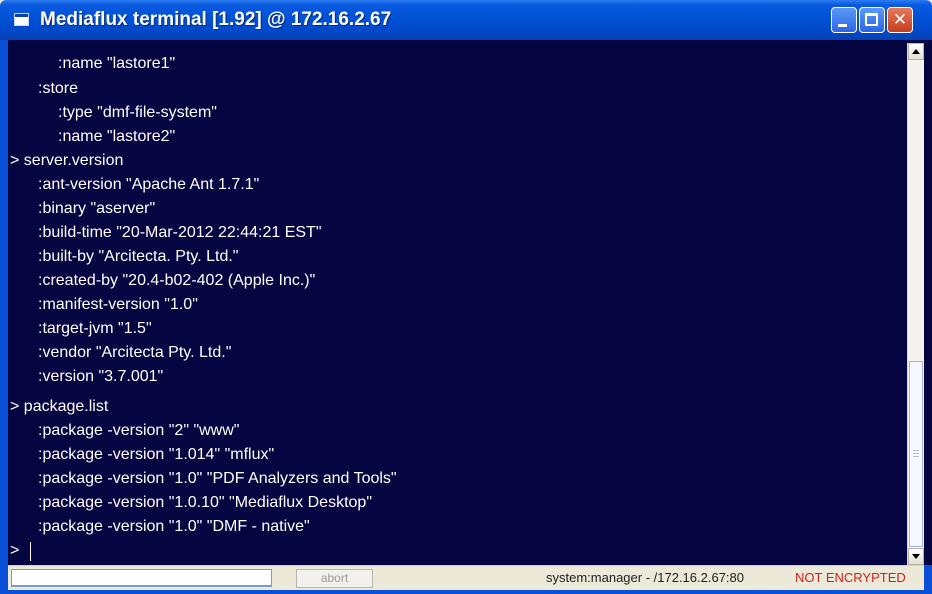  What do you see at coordinates (844, 20) in the screenshot?
I see `minimize-button` at bounding box center [844, 20].